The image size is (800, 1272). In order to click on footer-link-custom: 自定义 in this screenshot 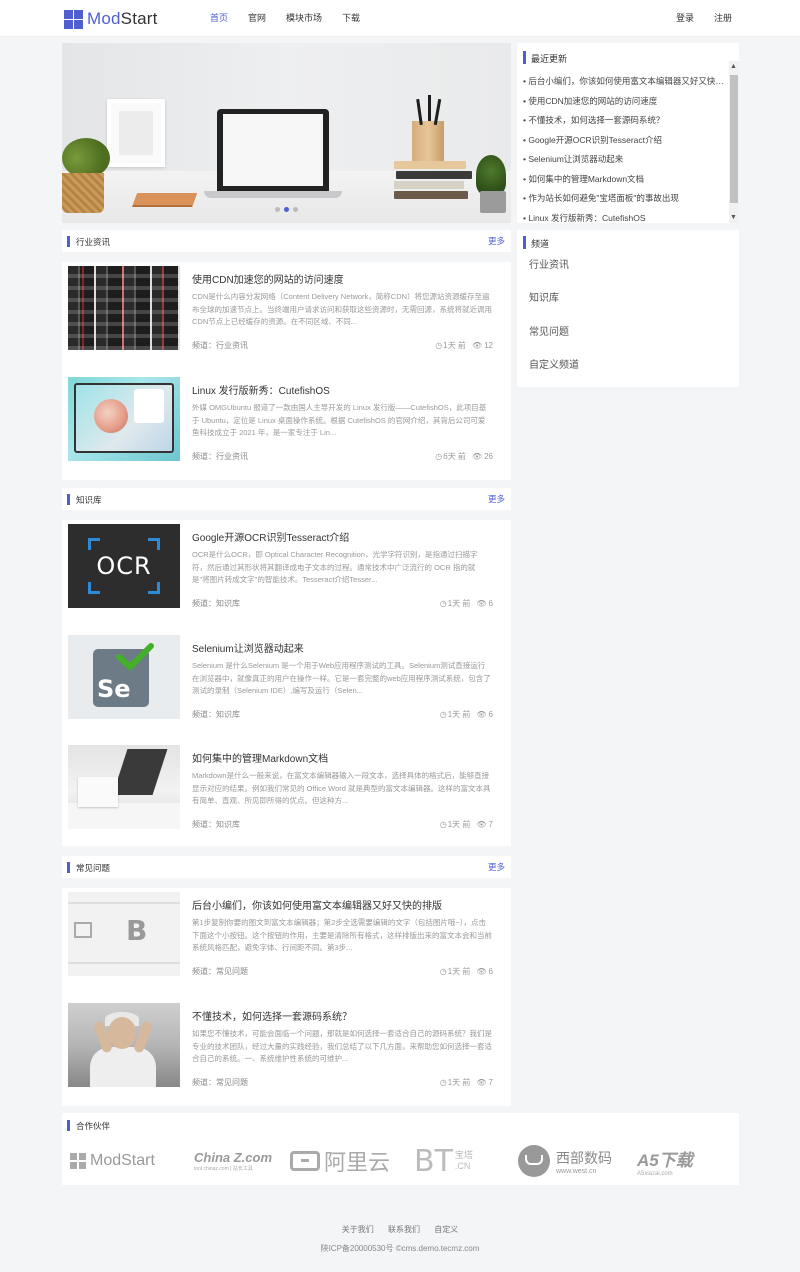, I will do `click(446, 1229)`.